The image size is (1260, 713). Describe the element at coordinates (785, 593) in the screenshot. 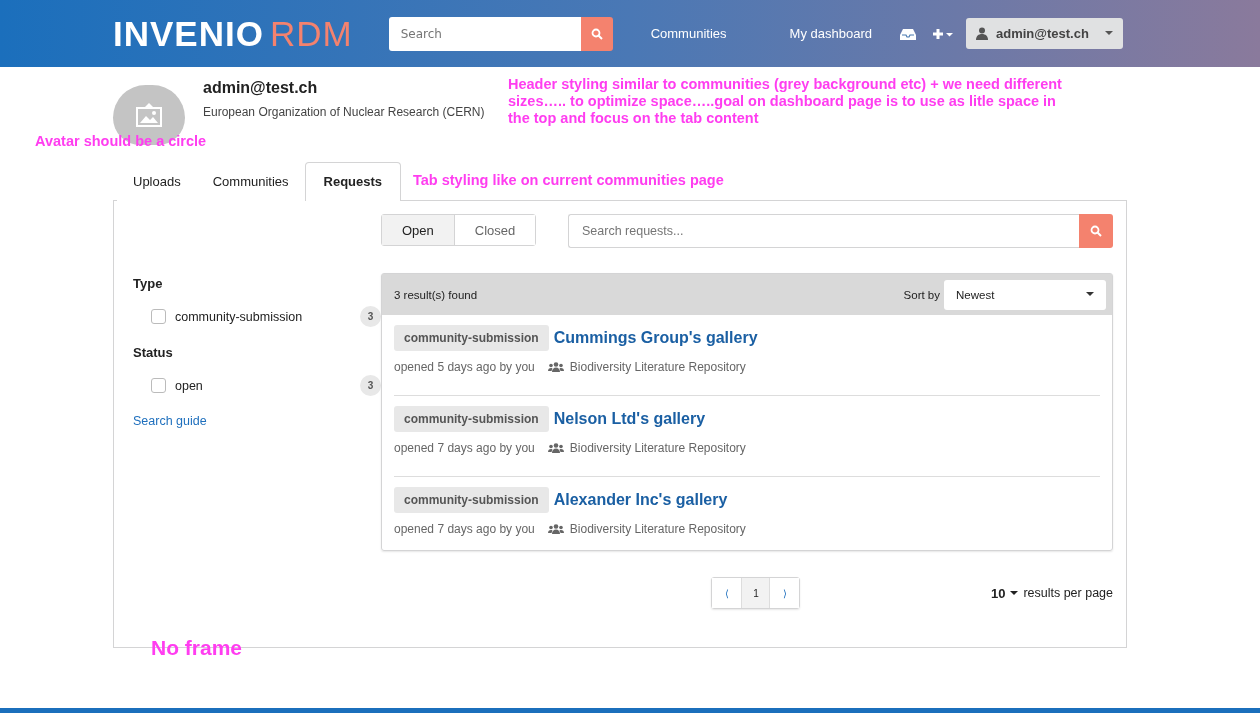

I see `next-page-button: ⟩` at that location.